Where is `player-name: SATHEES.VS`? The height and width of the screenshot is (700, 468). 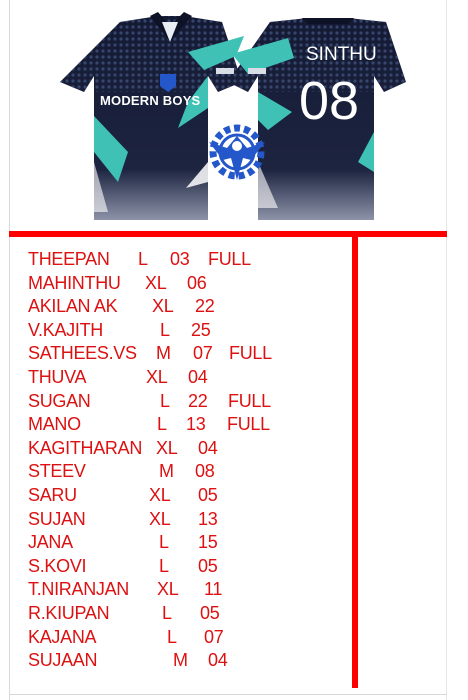 player-name: SATHEES.VS is located at coordinates (82, 353).